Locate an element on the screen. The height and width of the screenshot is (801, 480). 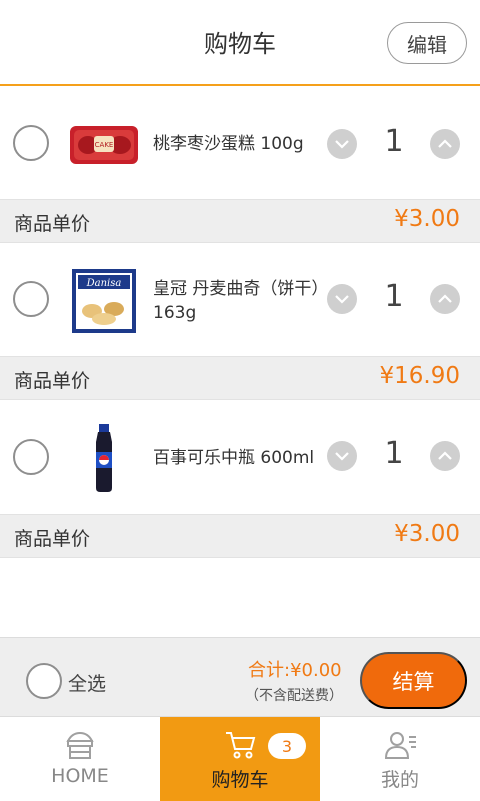
tab-home: HOME is located at coordinates (80, 759).